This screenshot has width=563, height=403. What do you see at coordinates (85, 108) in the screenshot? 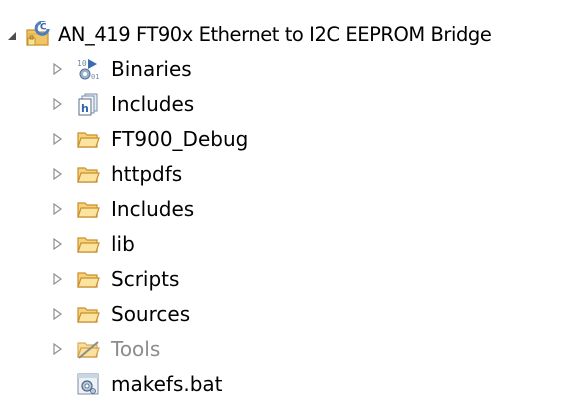
I see `svg-text: h` at bounding box center [85, 108].